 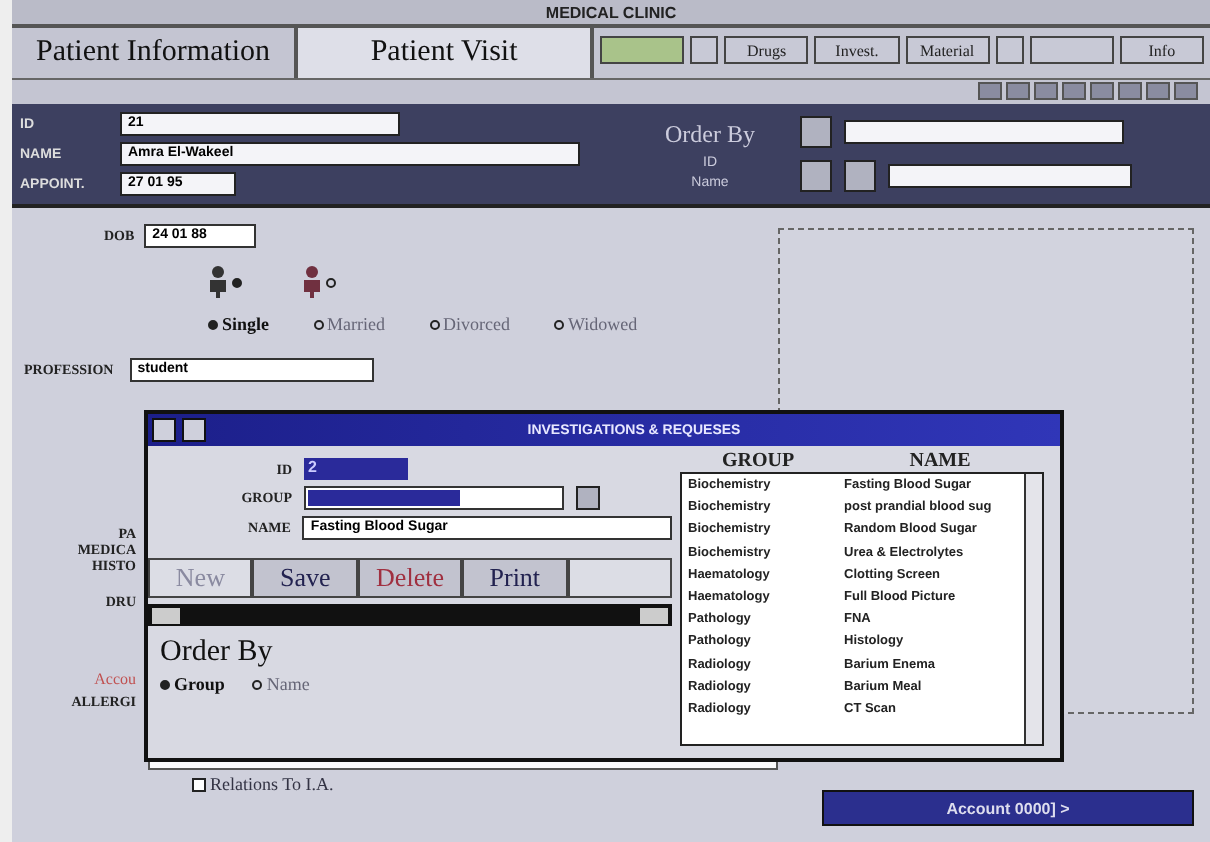 What do you see at coordinates (434, 498) in the screenshot?
I see `group-dropdown` at bounding box center [434, 498].